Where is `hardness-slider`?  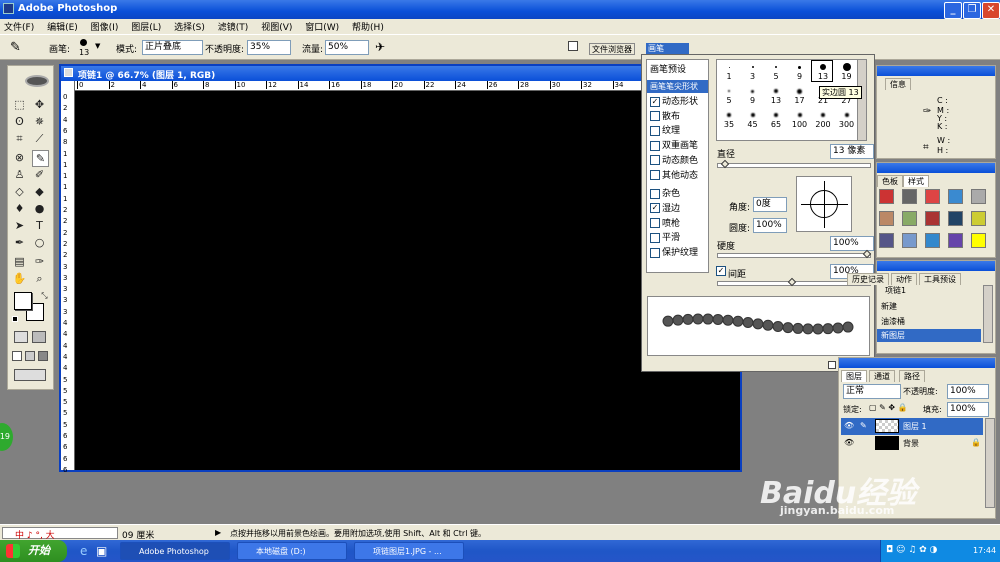
hardness-slider is located at coordinates (794, 255).